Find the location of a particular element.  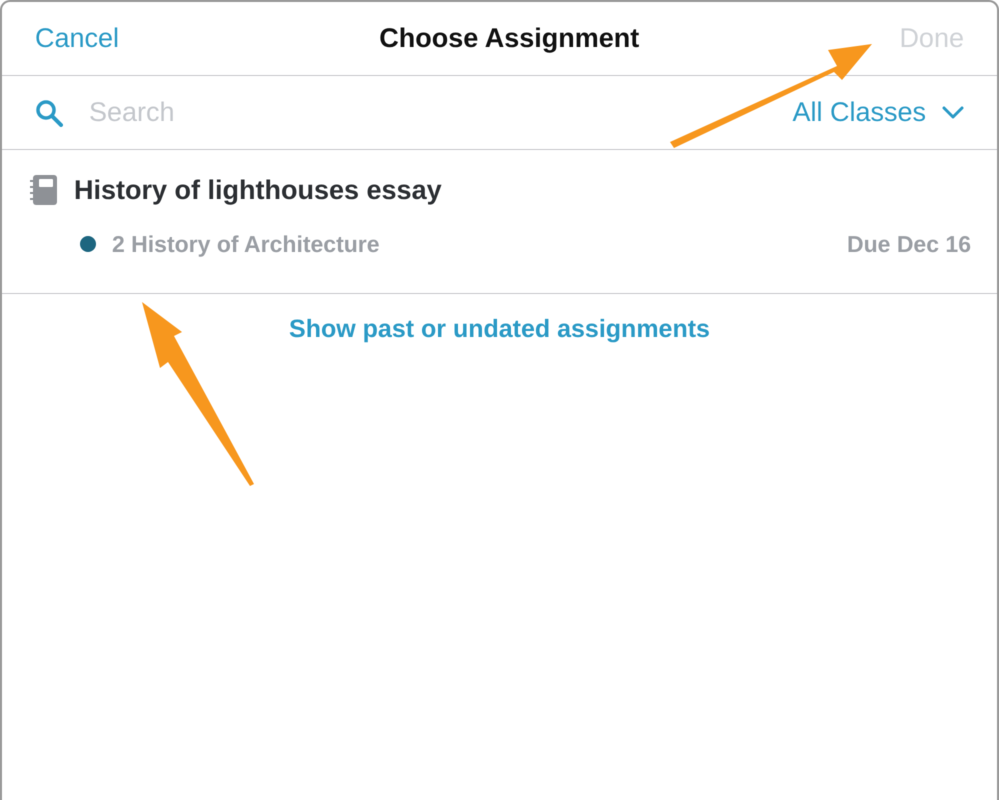

class-name: 2 History of Architecture is located at coordinates (246, 244).